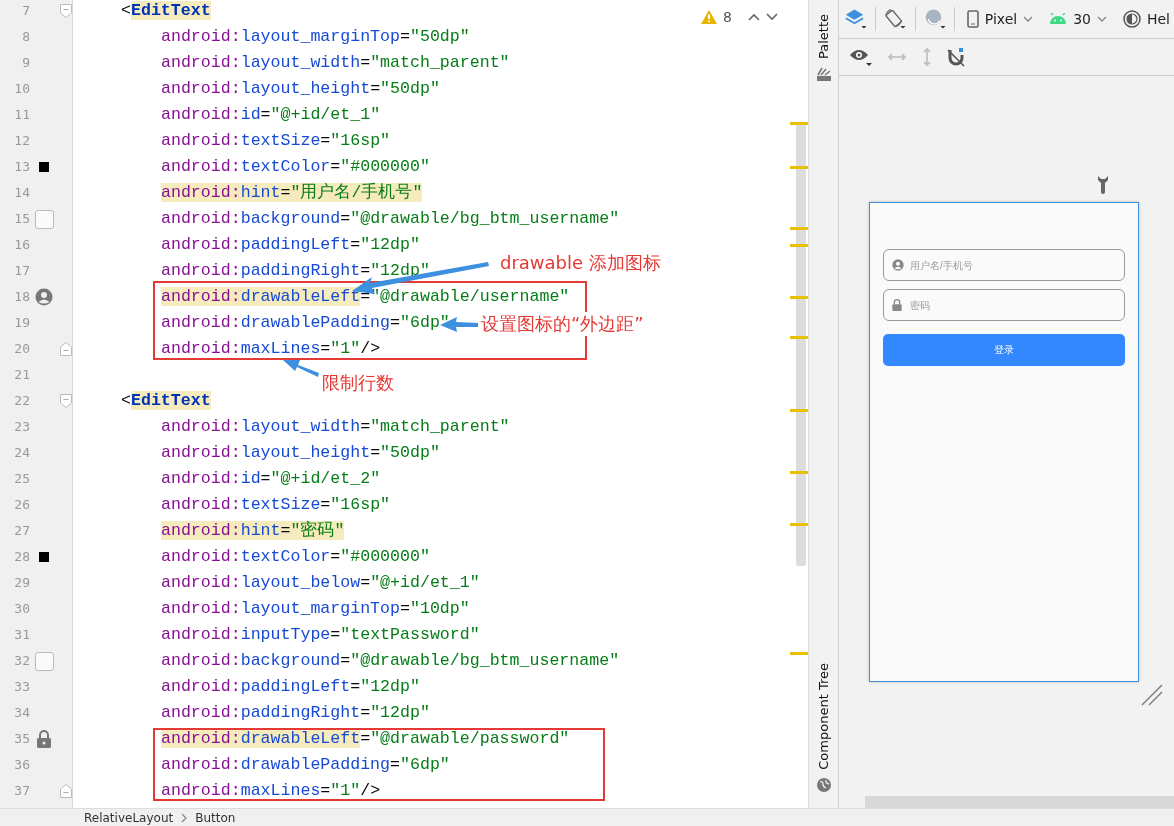 This screenshot has width=1174, height=826. I want to click on line-number: 35, so click(21, 739).